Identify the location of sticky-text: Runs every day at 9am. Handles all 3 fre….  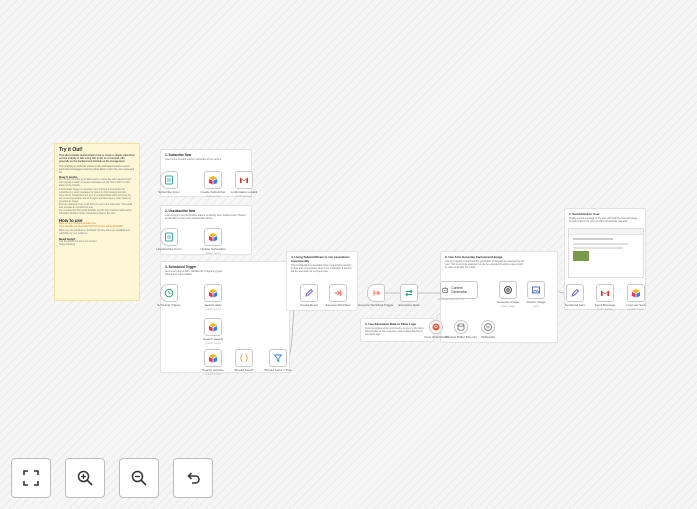
(194, 273).